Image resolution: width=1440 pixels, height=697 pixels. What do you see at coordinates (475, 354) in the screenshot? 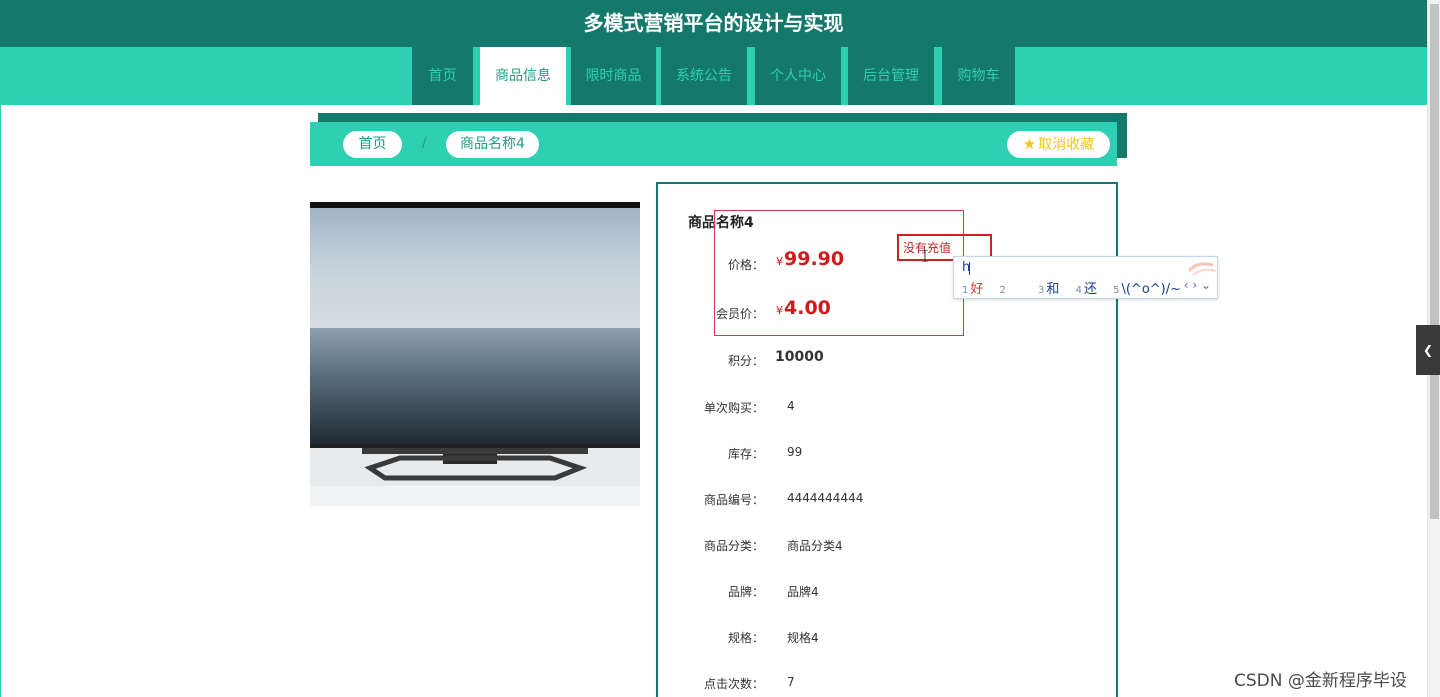
I see `product-image` at bounding box center [475, 354].